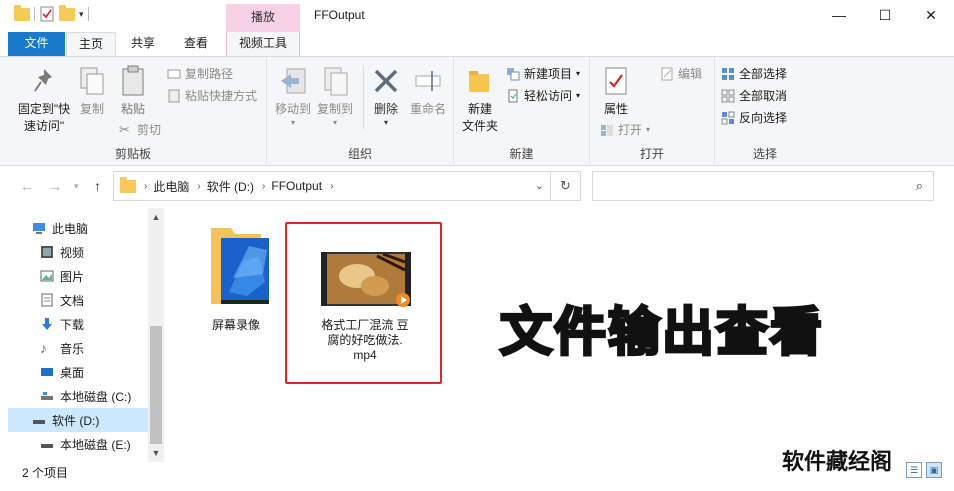 The width and height of the screenshot is (954, 491). I want to click on folder-icon, so click(240, 266).